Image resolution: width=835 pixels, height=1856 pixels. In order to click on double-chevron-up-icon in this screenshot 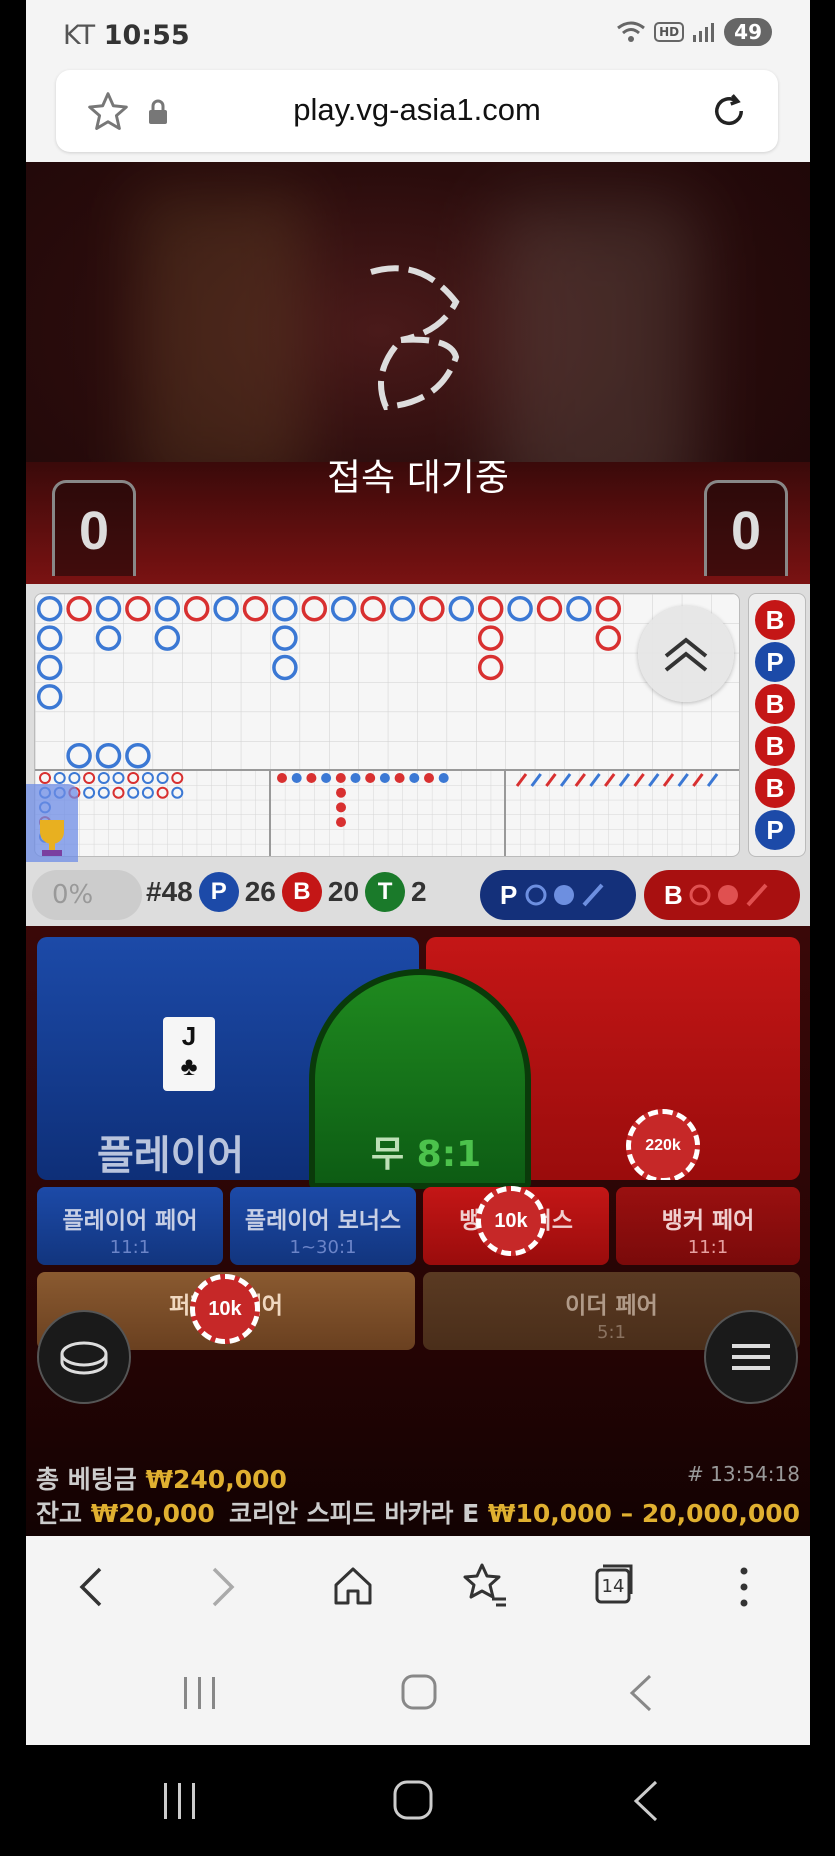, I will do `click(686, 654)`.